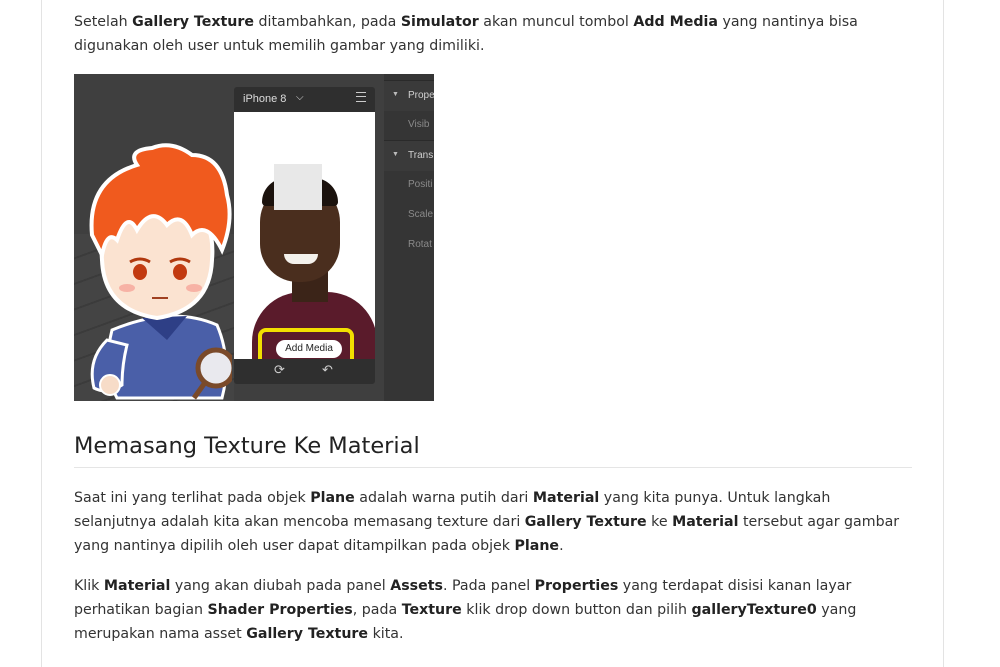  I want to click on text: klik drop down button dan pilih, so click(576, 610).